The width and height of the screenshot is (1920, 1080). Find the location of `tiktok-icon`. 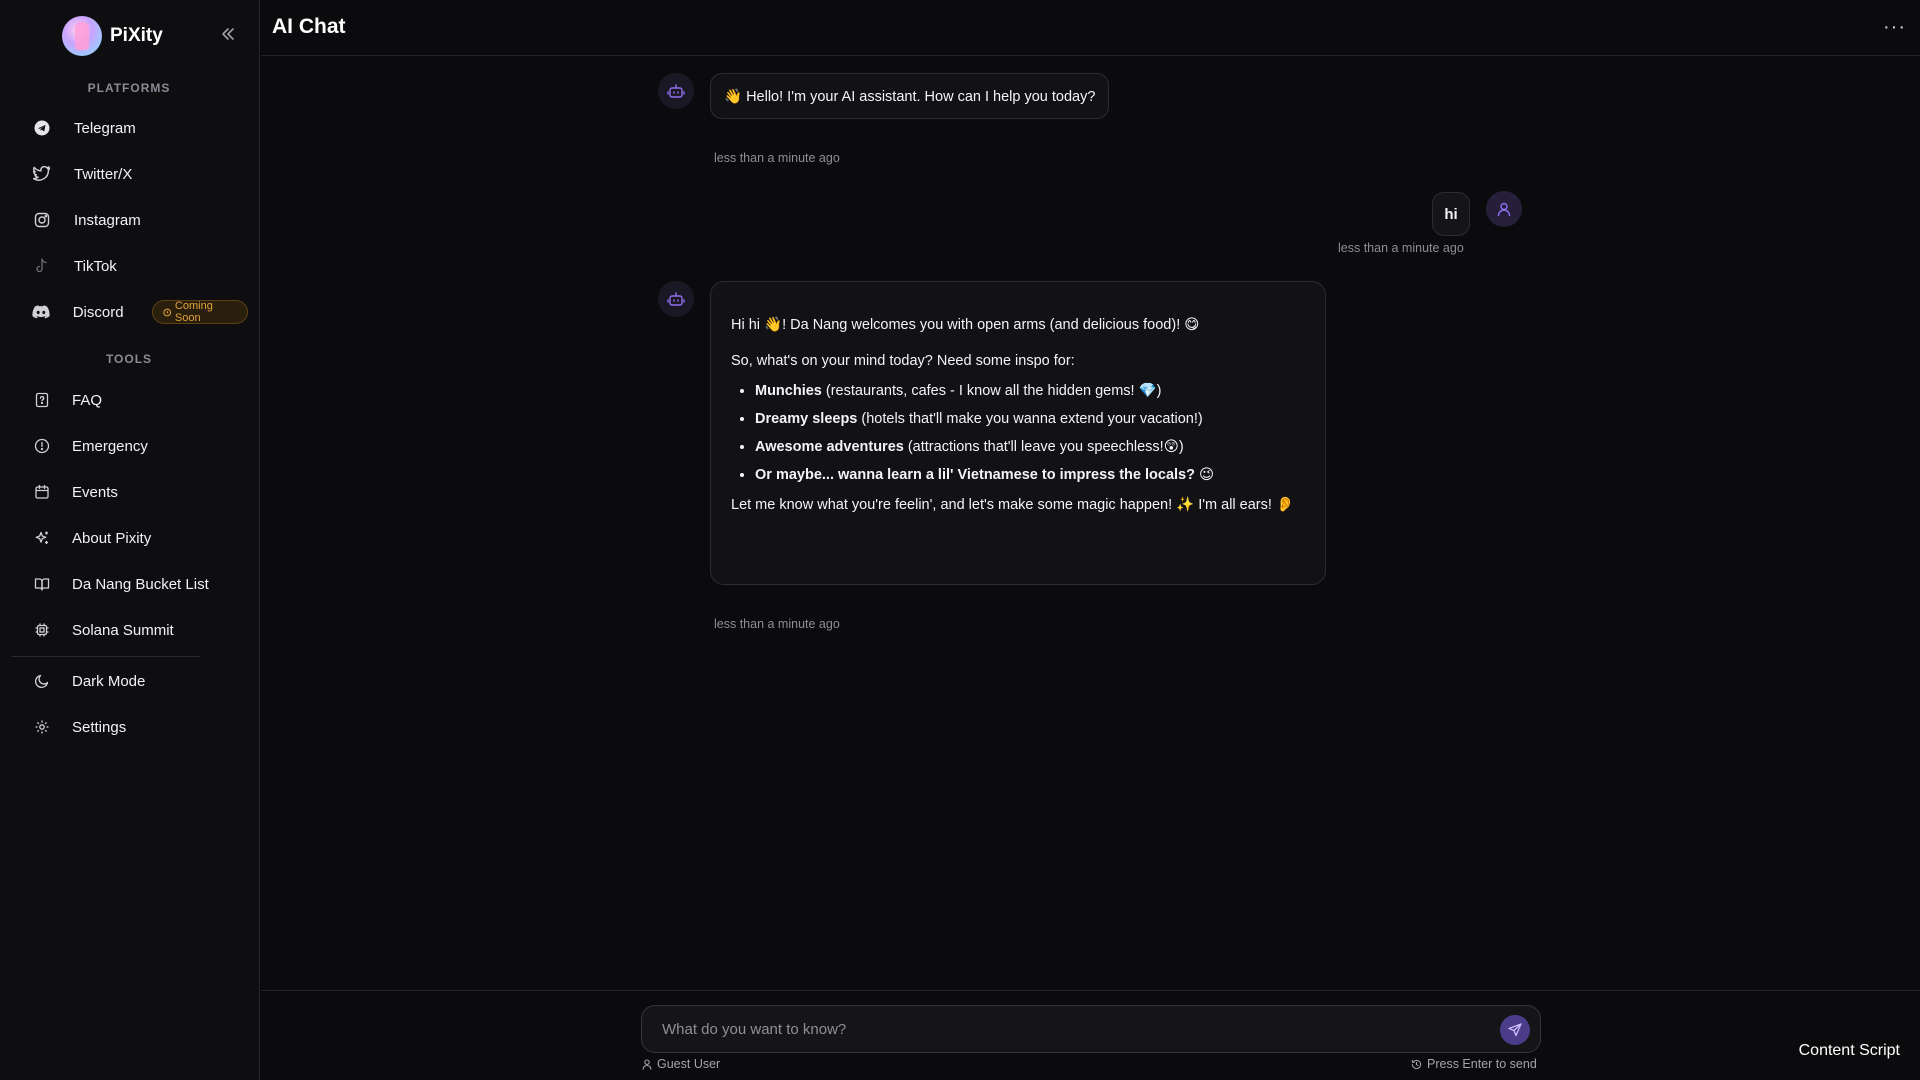

tiktok-icon is located at coordinates (42, 266).